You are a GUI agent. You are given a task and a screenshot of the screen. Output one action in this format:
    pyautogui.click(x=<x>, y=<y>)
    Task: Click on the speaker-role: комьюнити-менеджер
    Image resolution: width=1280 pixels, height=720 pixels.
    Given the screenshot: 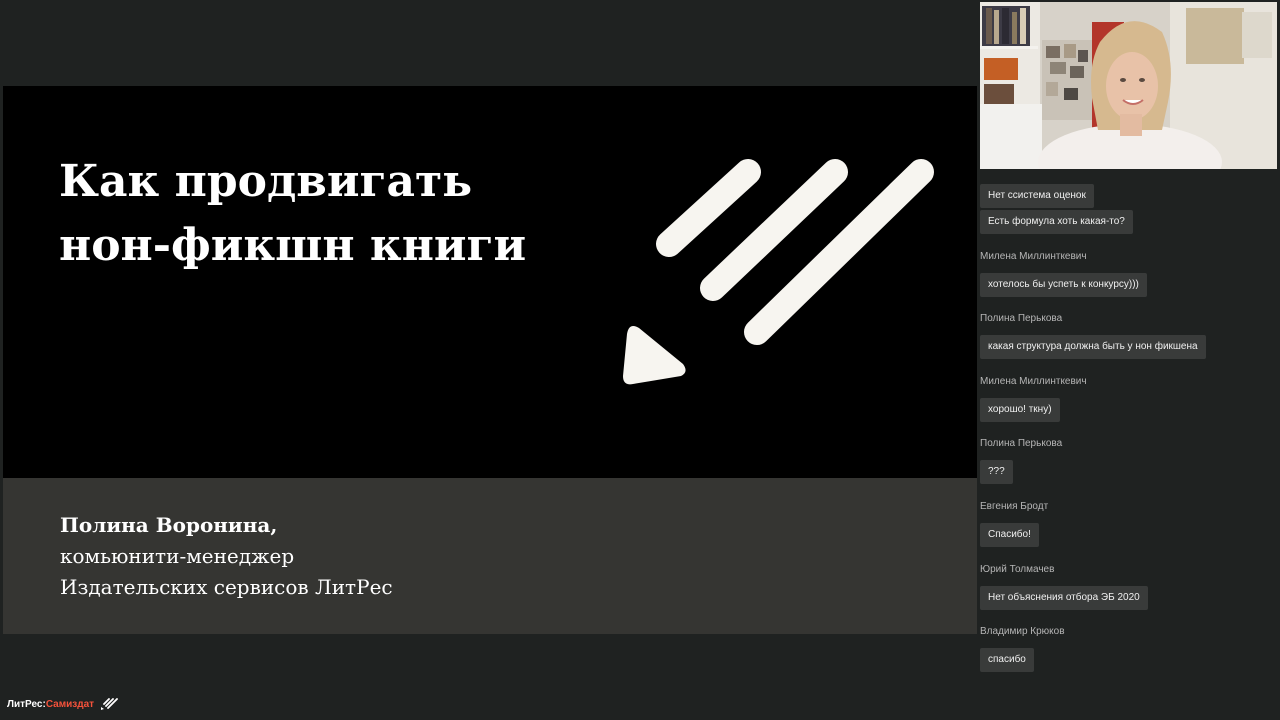 What is the action you would take?
    pyautogui.click(x=177, y=556)
    